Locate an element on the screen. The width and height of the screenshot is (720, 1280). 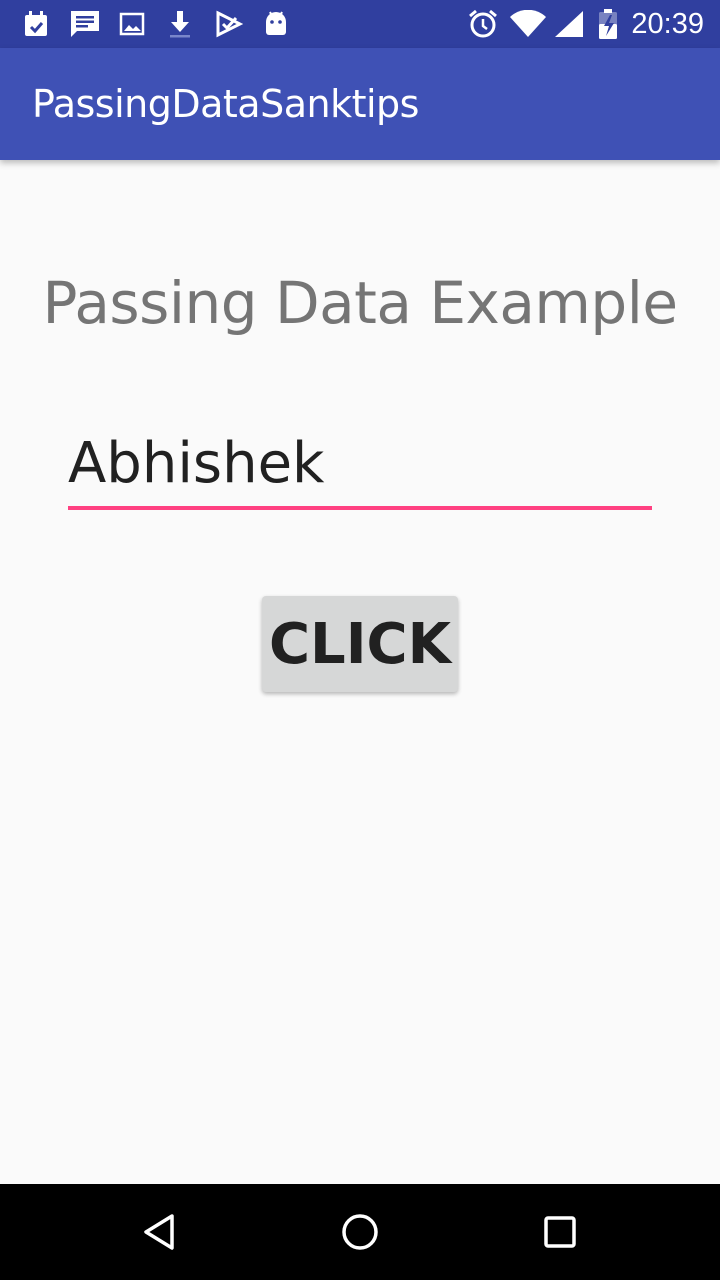
image-icon is located at coordinates (132, 24).